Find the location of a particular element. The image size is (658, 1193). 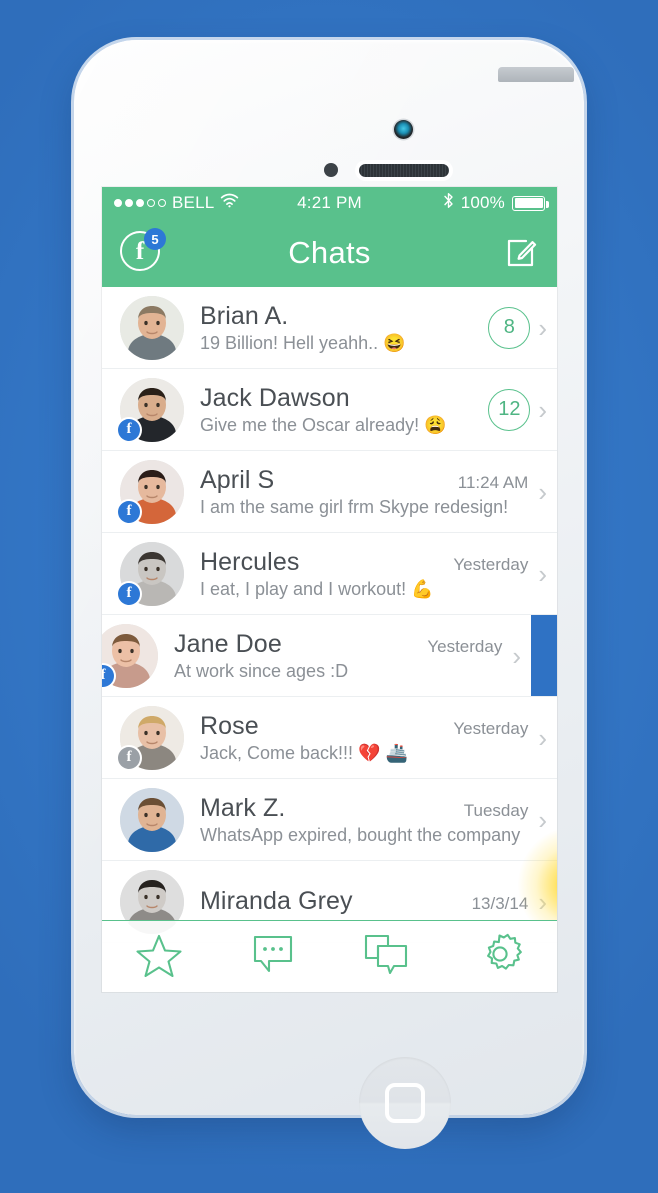

chat-row-accessory: 8 › is located at coordinates (517, 327).